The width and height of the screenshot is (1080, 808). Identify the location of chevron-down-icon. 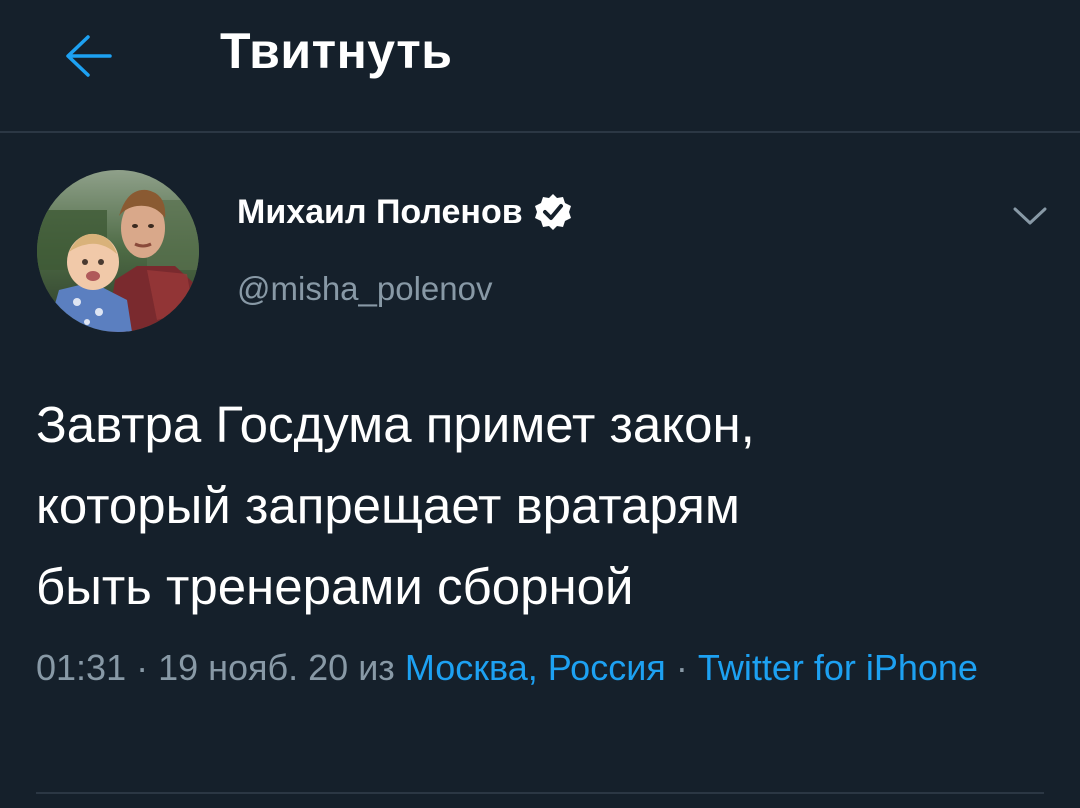
(1030, 216).